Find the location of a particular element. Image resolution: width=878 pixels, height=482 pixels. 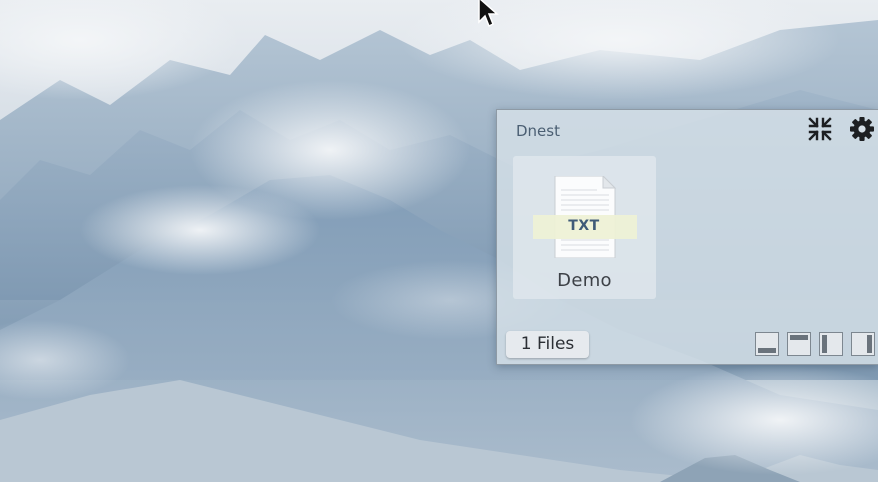

dock-bottom-button is located at coordinates (767, 344).